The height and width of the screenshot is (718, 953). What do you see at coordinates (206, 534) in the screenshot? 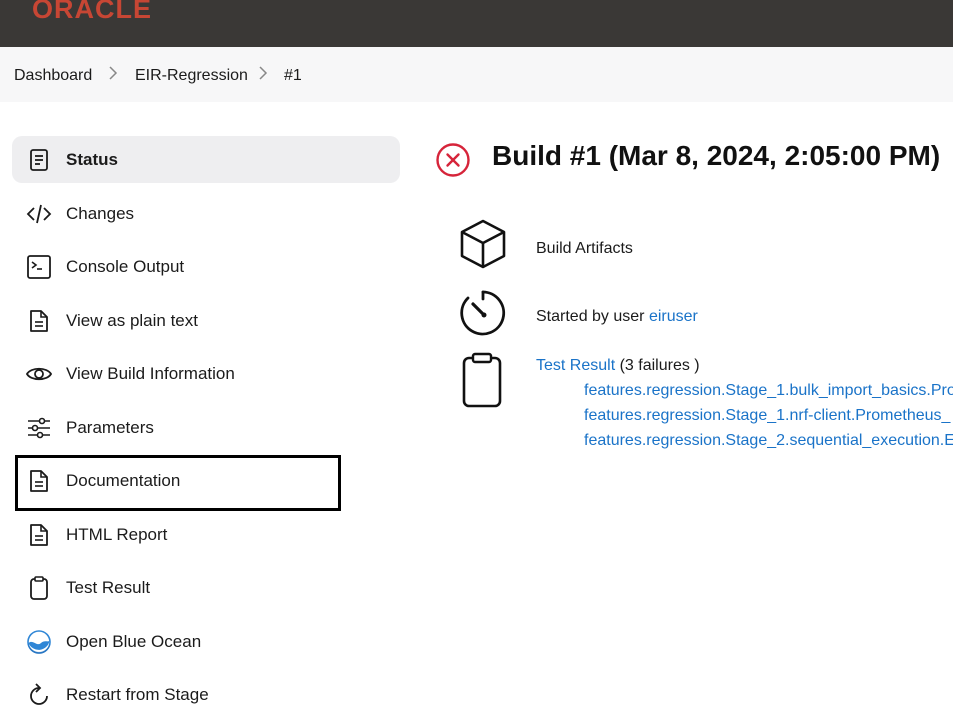
I see `sidebar-item-html-report: HTML Report` at bounding box center [206, 534].